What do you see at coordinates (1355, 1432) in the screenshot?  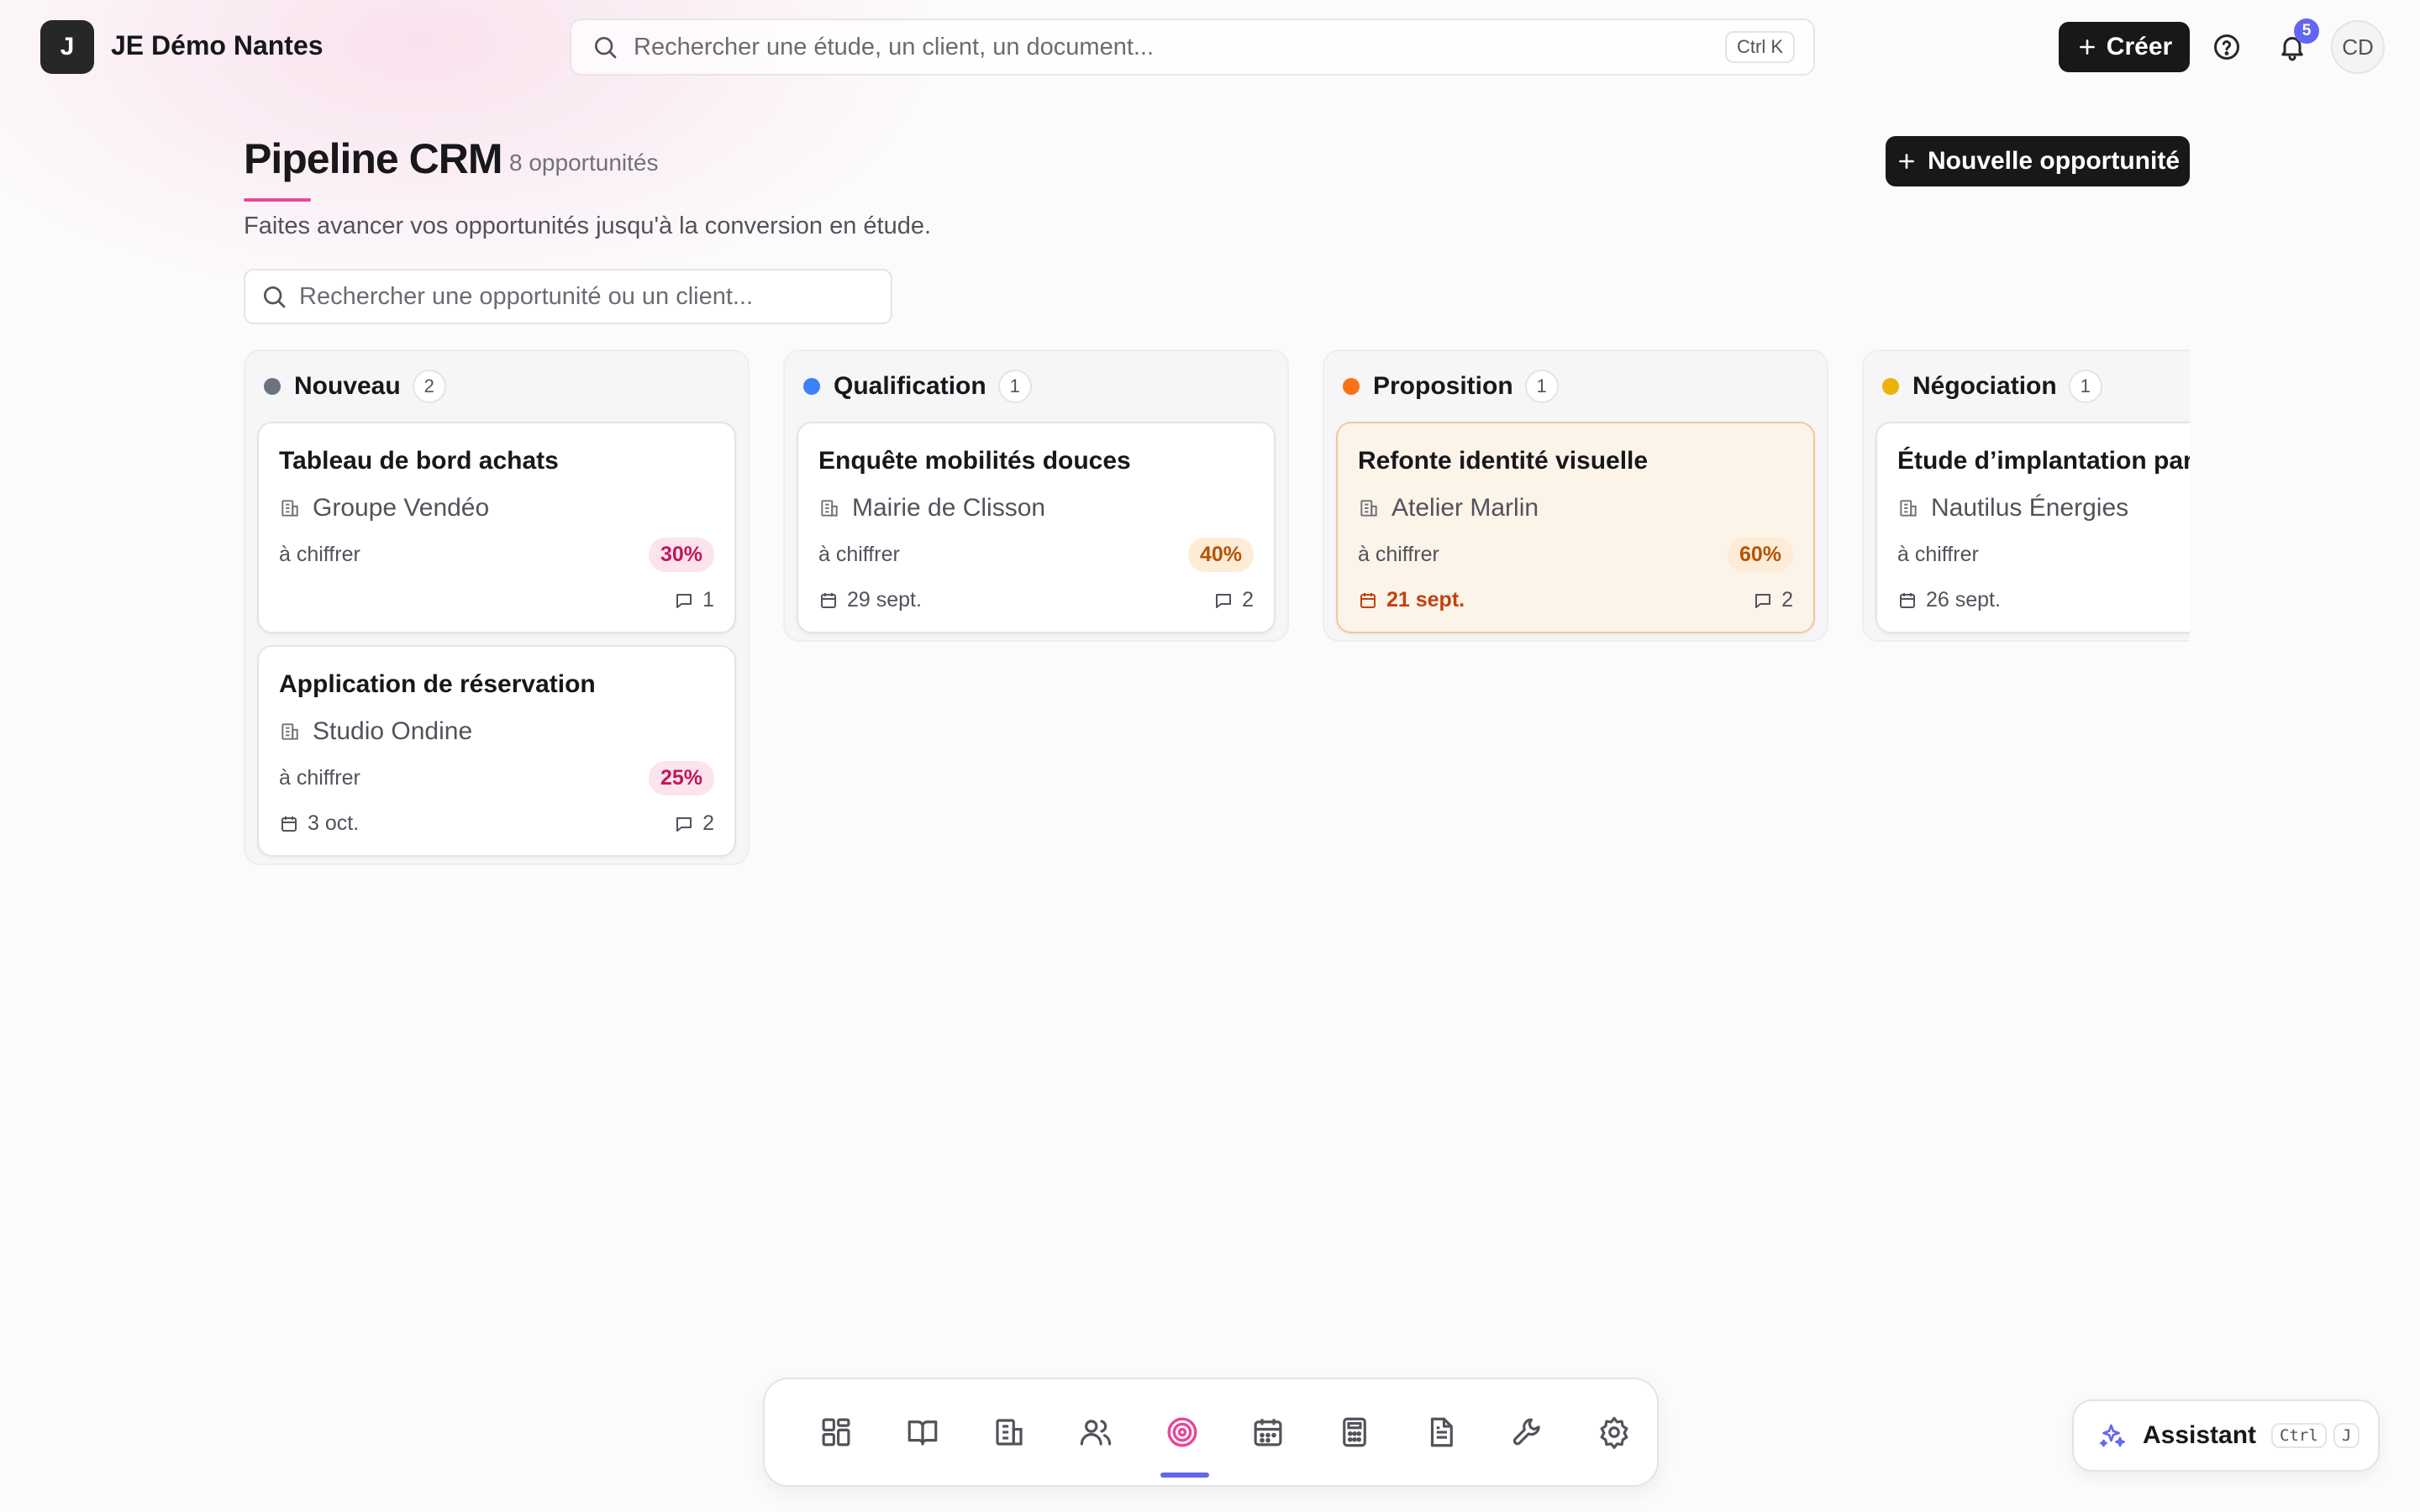 I see `calculator-icon` at bounding box center [1355, 1432].